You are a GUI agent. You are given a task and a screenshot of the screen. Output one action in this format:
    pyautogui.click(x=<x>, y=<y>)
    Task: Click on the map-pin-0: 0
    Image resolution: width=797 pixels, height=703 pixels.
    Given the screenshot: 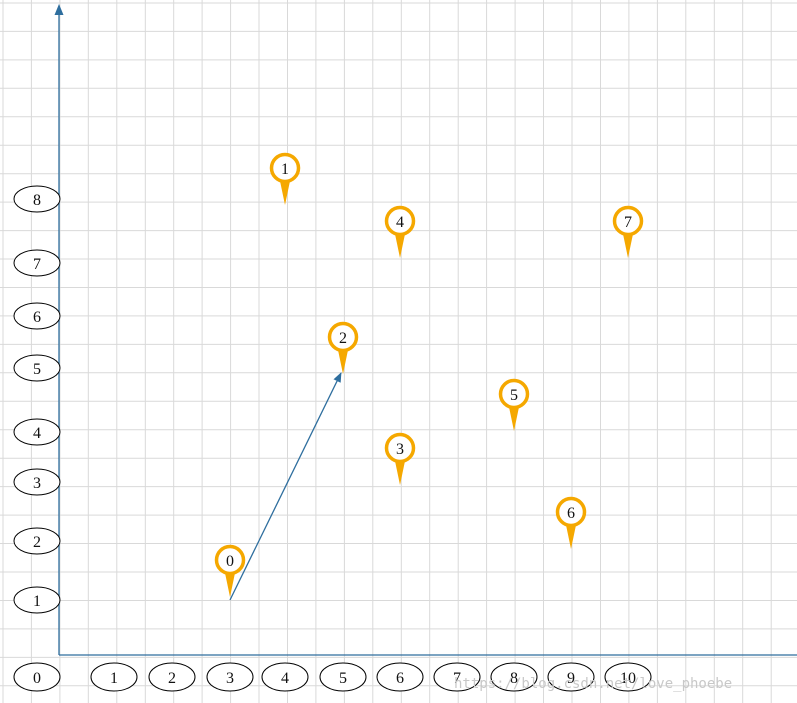 What is the action you would take?
    pyautogui.click(x=230, y=570)
    